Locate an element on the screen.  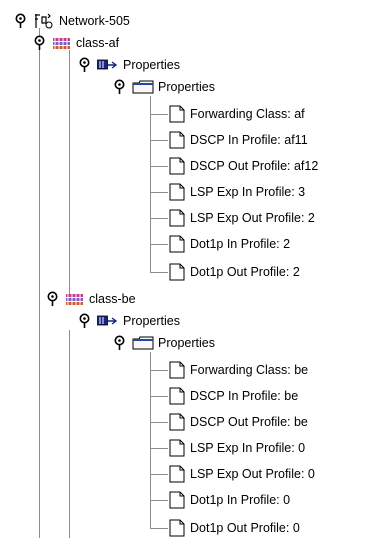
tree-leaf-label: DSCP In Profile: be is located at coordinates (244, 396).